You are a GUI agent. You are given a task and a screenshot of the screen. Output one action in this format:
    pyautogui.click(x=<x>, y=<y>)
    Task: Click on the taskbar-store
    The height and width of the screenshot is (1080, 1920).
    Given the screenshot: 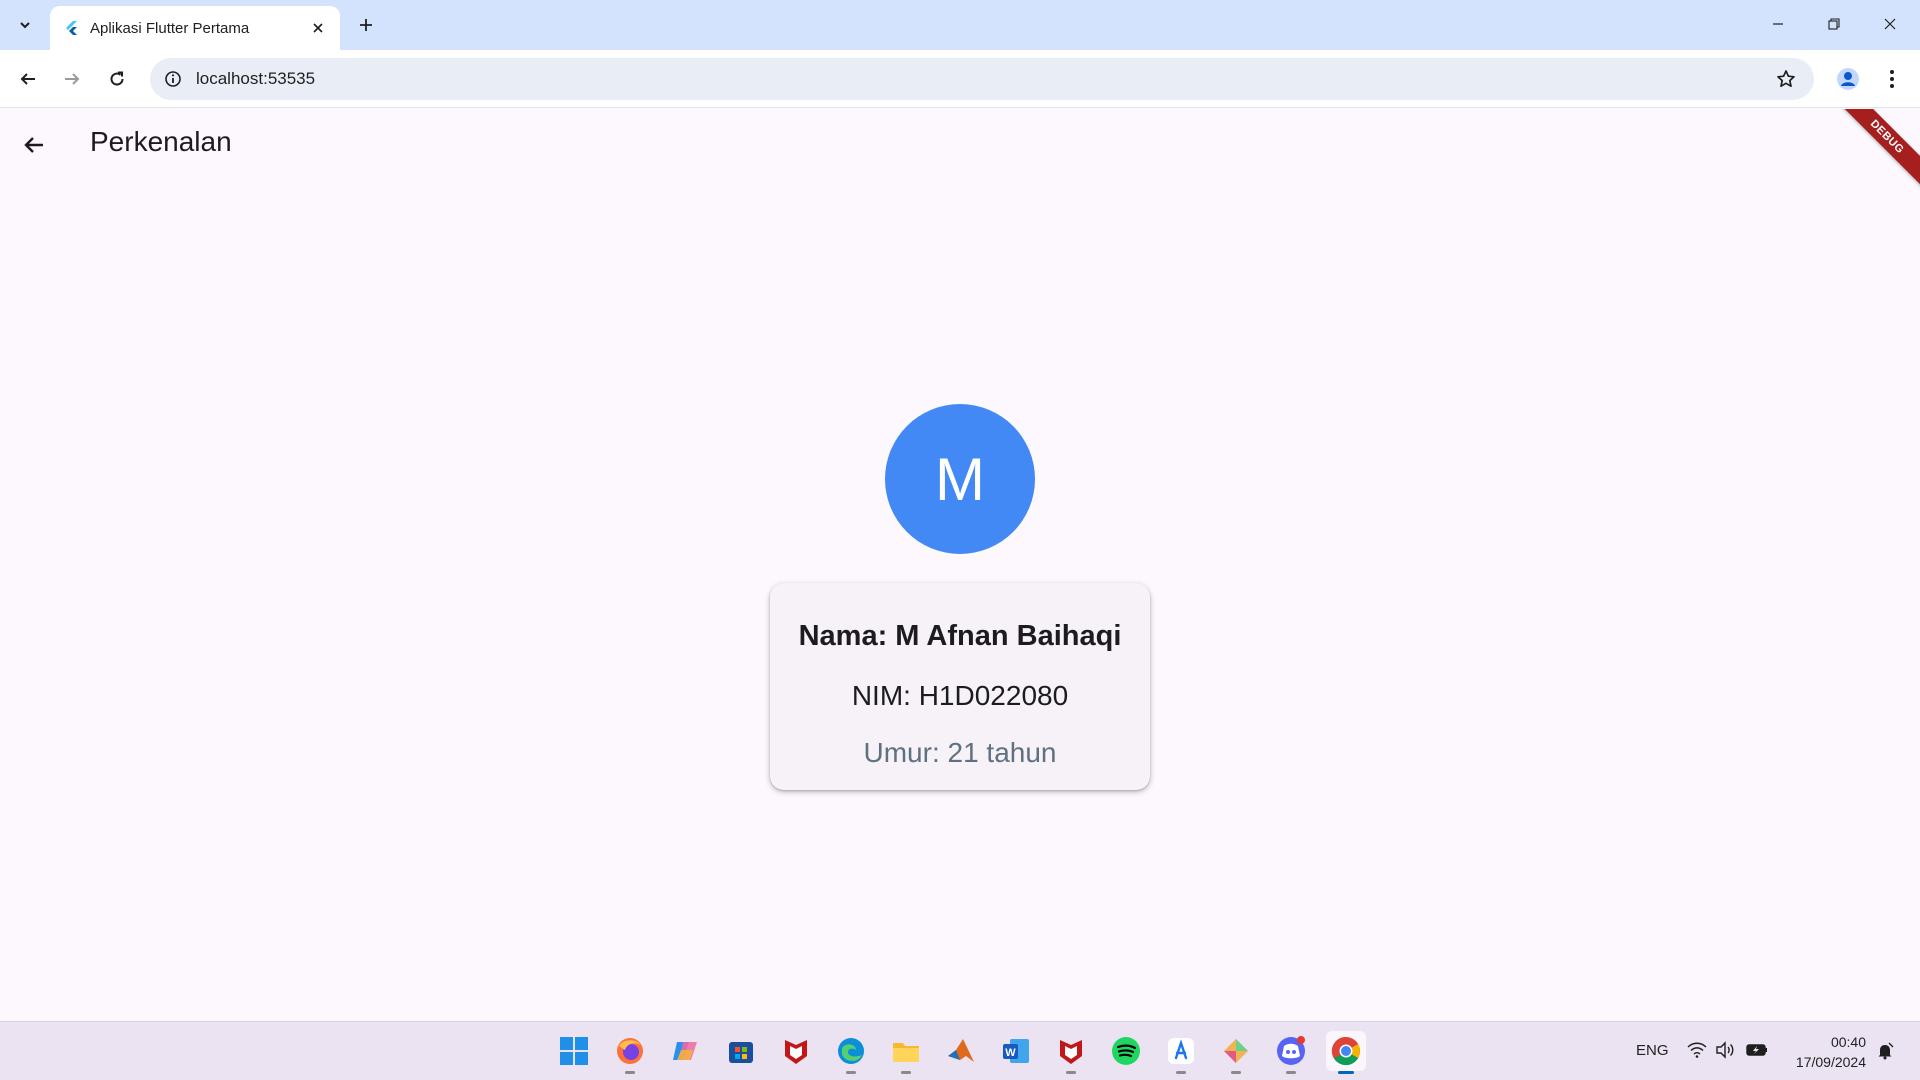 What is the action you would take?
    pyautogui.click(x=741, y=1051)
    